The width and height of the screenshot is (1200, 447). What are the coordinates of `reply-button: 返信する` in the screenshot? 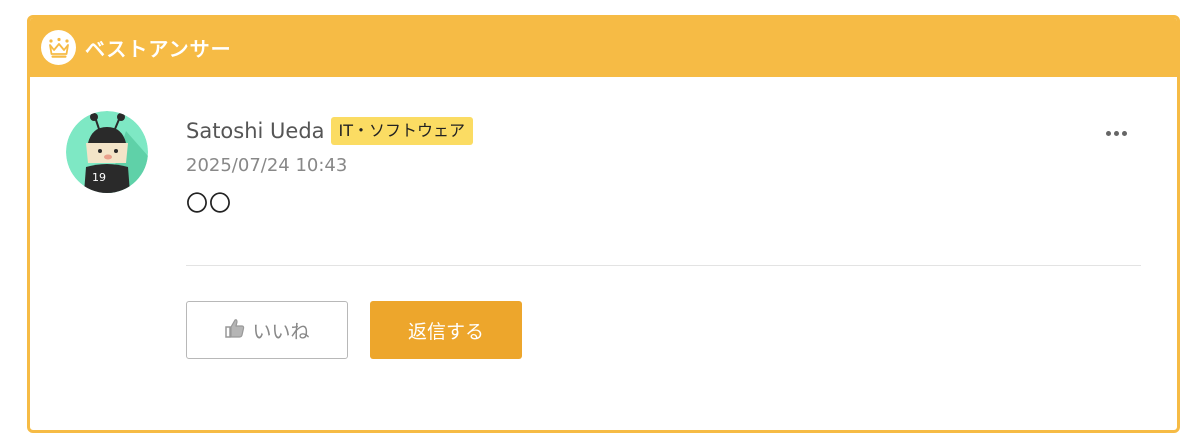 It's located at (446, 330).